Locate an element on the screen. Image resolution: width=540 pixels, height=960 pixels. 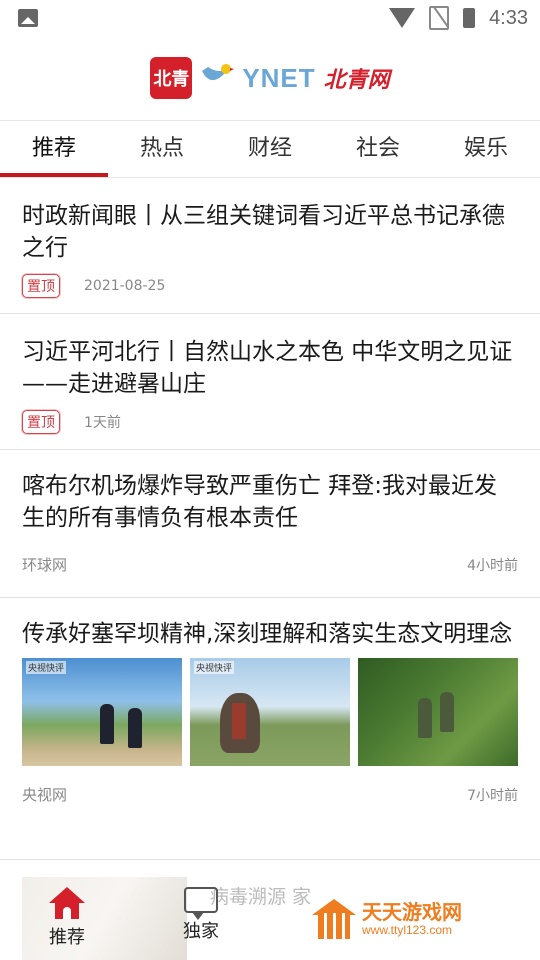
status-bar: 4:33 is located at coordinates (270, 18).